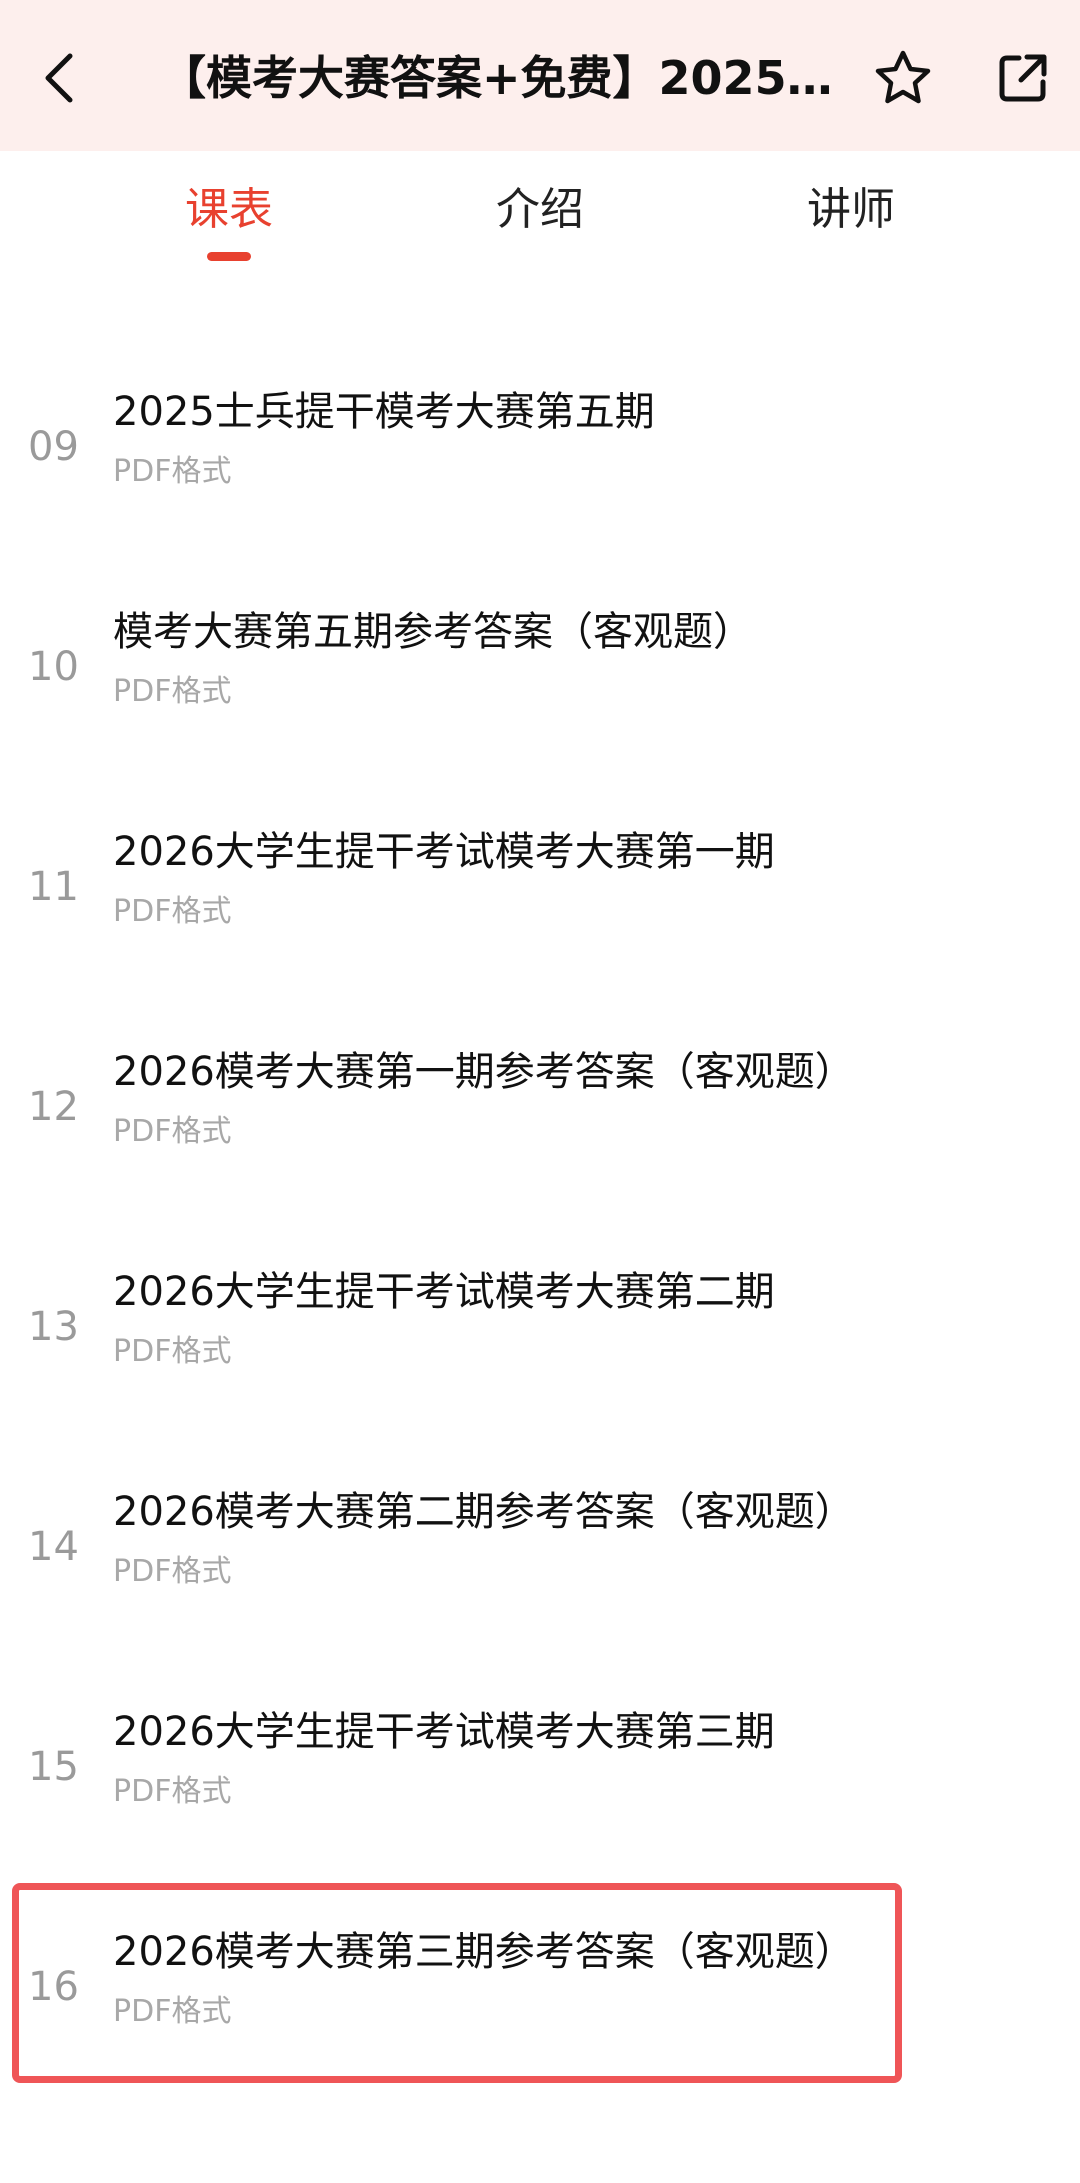  What do you see at coordinates (540, 1100) in the screenshot?
I see `list-item: 12 2026模考大赛第一期参考答案（客观题） PDF格式` at bounding box center [540, 1100].